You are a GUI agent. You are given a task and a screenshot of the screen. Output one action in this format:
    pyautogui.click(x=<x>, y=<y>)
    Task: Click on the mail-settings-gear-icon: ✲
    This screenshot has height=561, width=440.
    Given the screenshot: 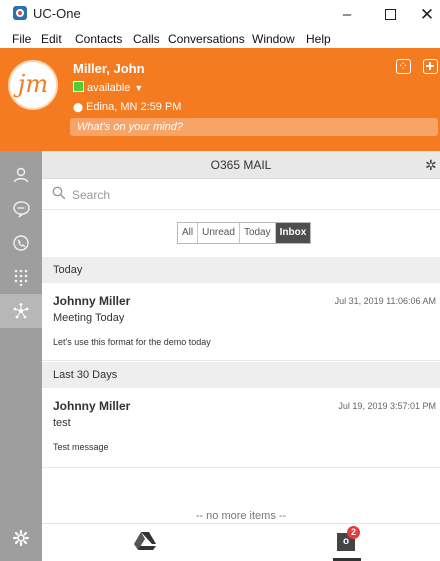 What is the action you would take?
    pyautogui.click(x=431, y=165)
    